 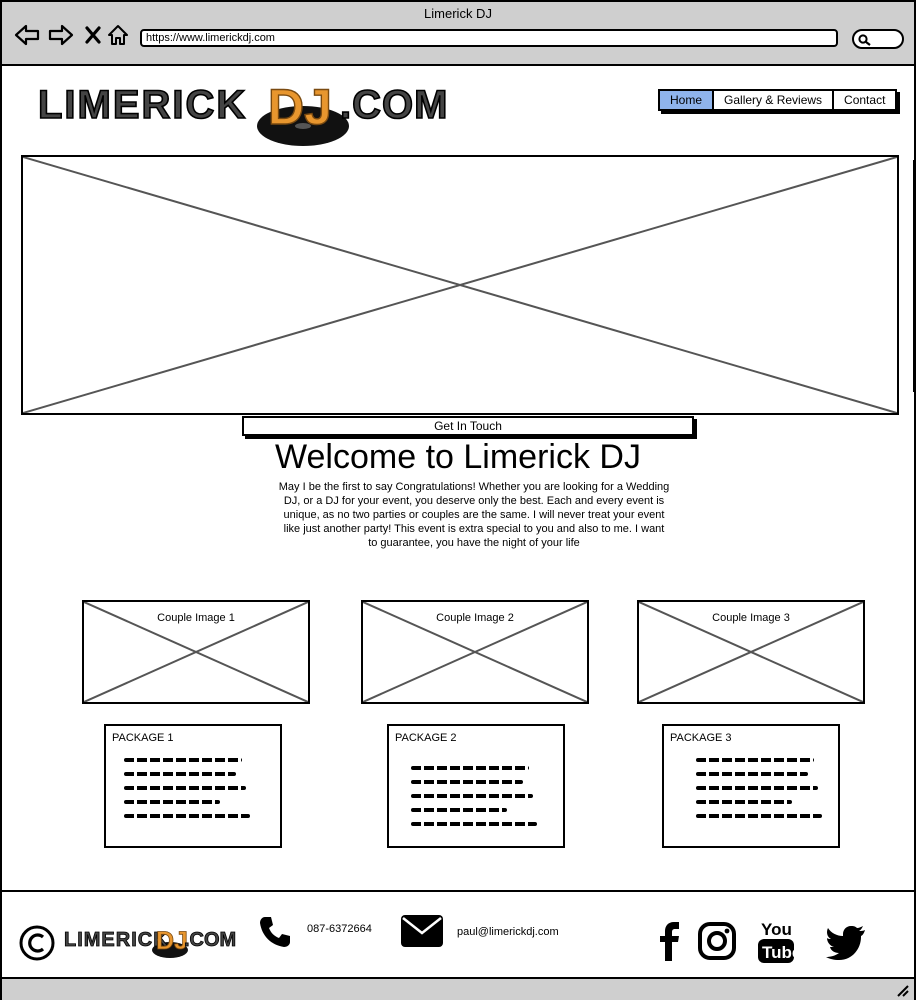 I want to click on footer-logo: LIMERICK DJ .COM, so click(x=149, y=942).